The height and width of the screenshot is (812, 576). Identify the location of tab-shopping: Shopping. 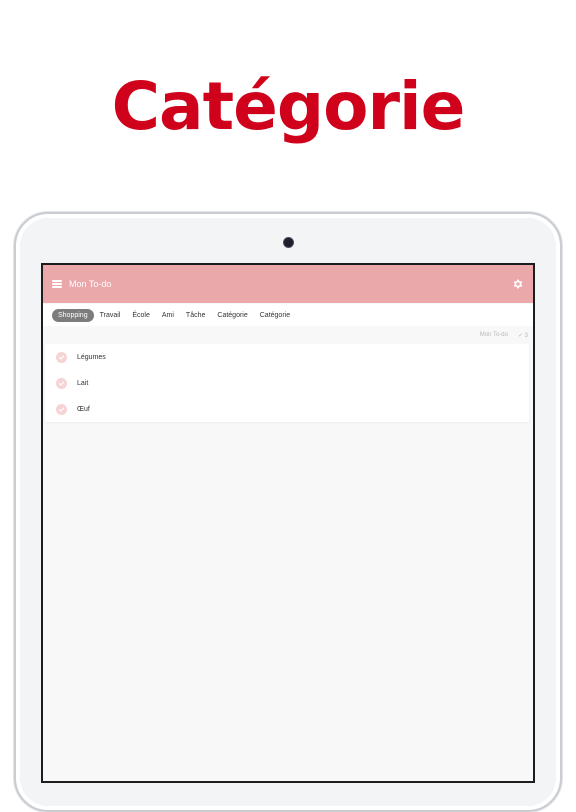
(73, 315).